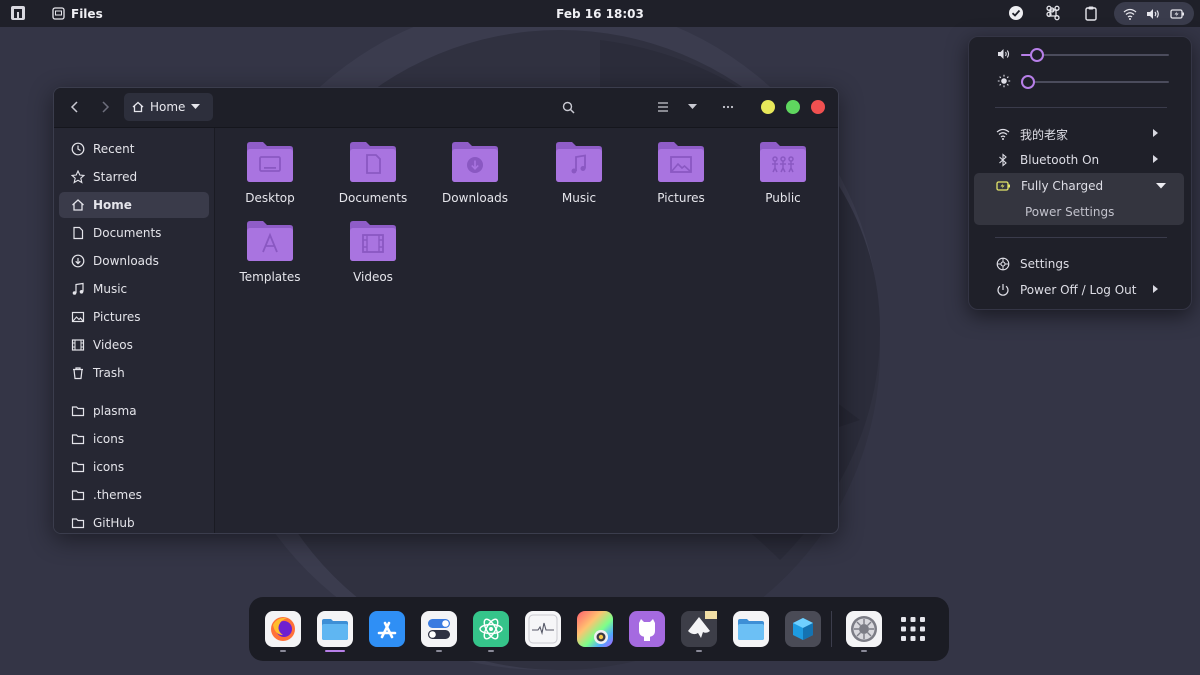 The height and width of the screenshot is (675, 1200). Describe the element at coordinates (373, 255) in the screenshot. I see `folder-videos: Videos` at that location.